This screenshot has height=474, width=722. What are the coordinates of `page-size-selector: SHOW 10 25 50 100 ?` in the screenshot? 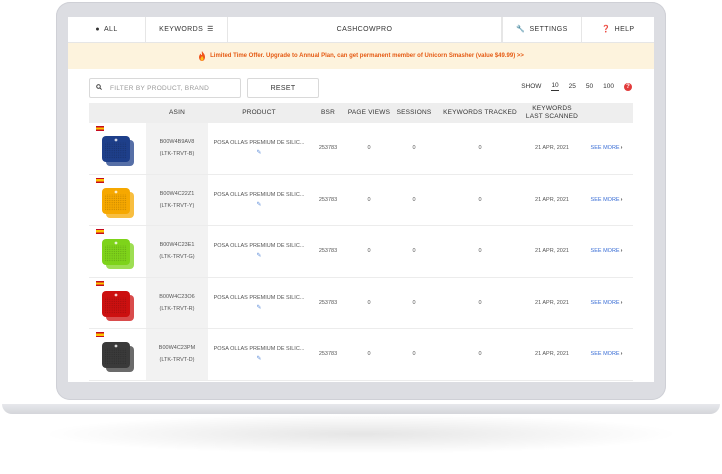 It's located at (576, 86).